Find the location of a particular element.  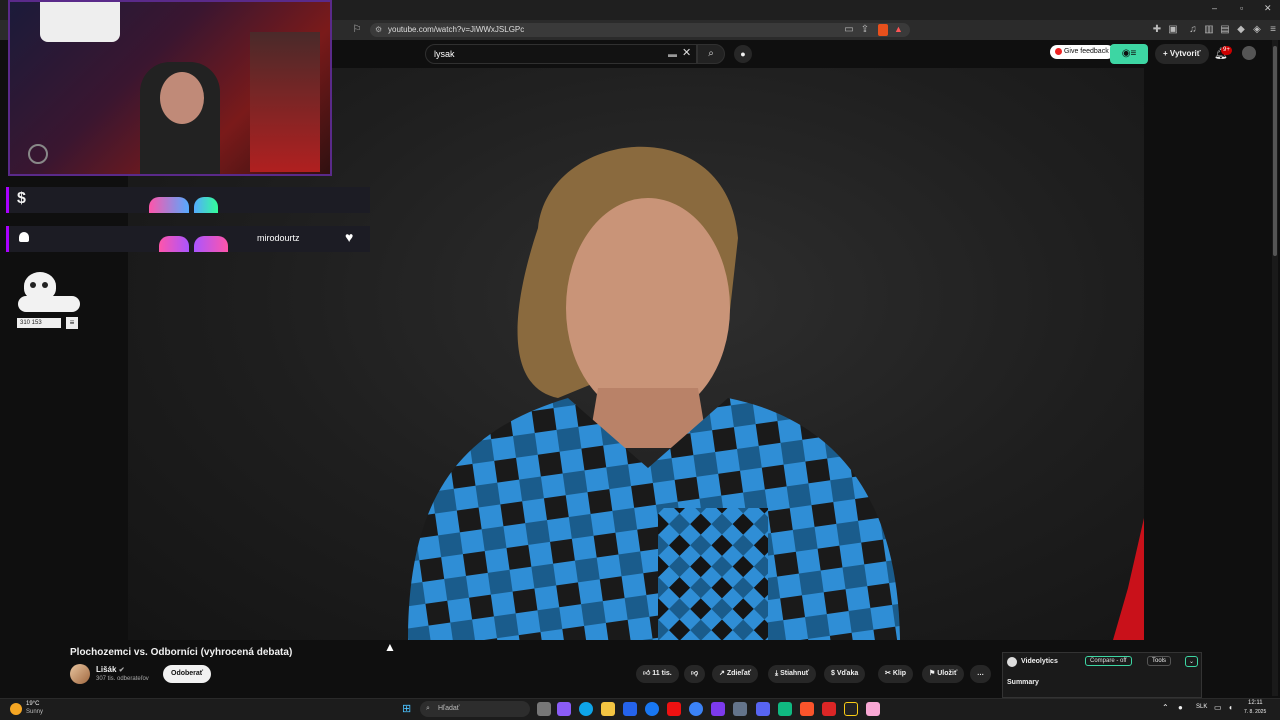

spreadsheet-icon is located at coordinates (785, 709).